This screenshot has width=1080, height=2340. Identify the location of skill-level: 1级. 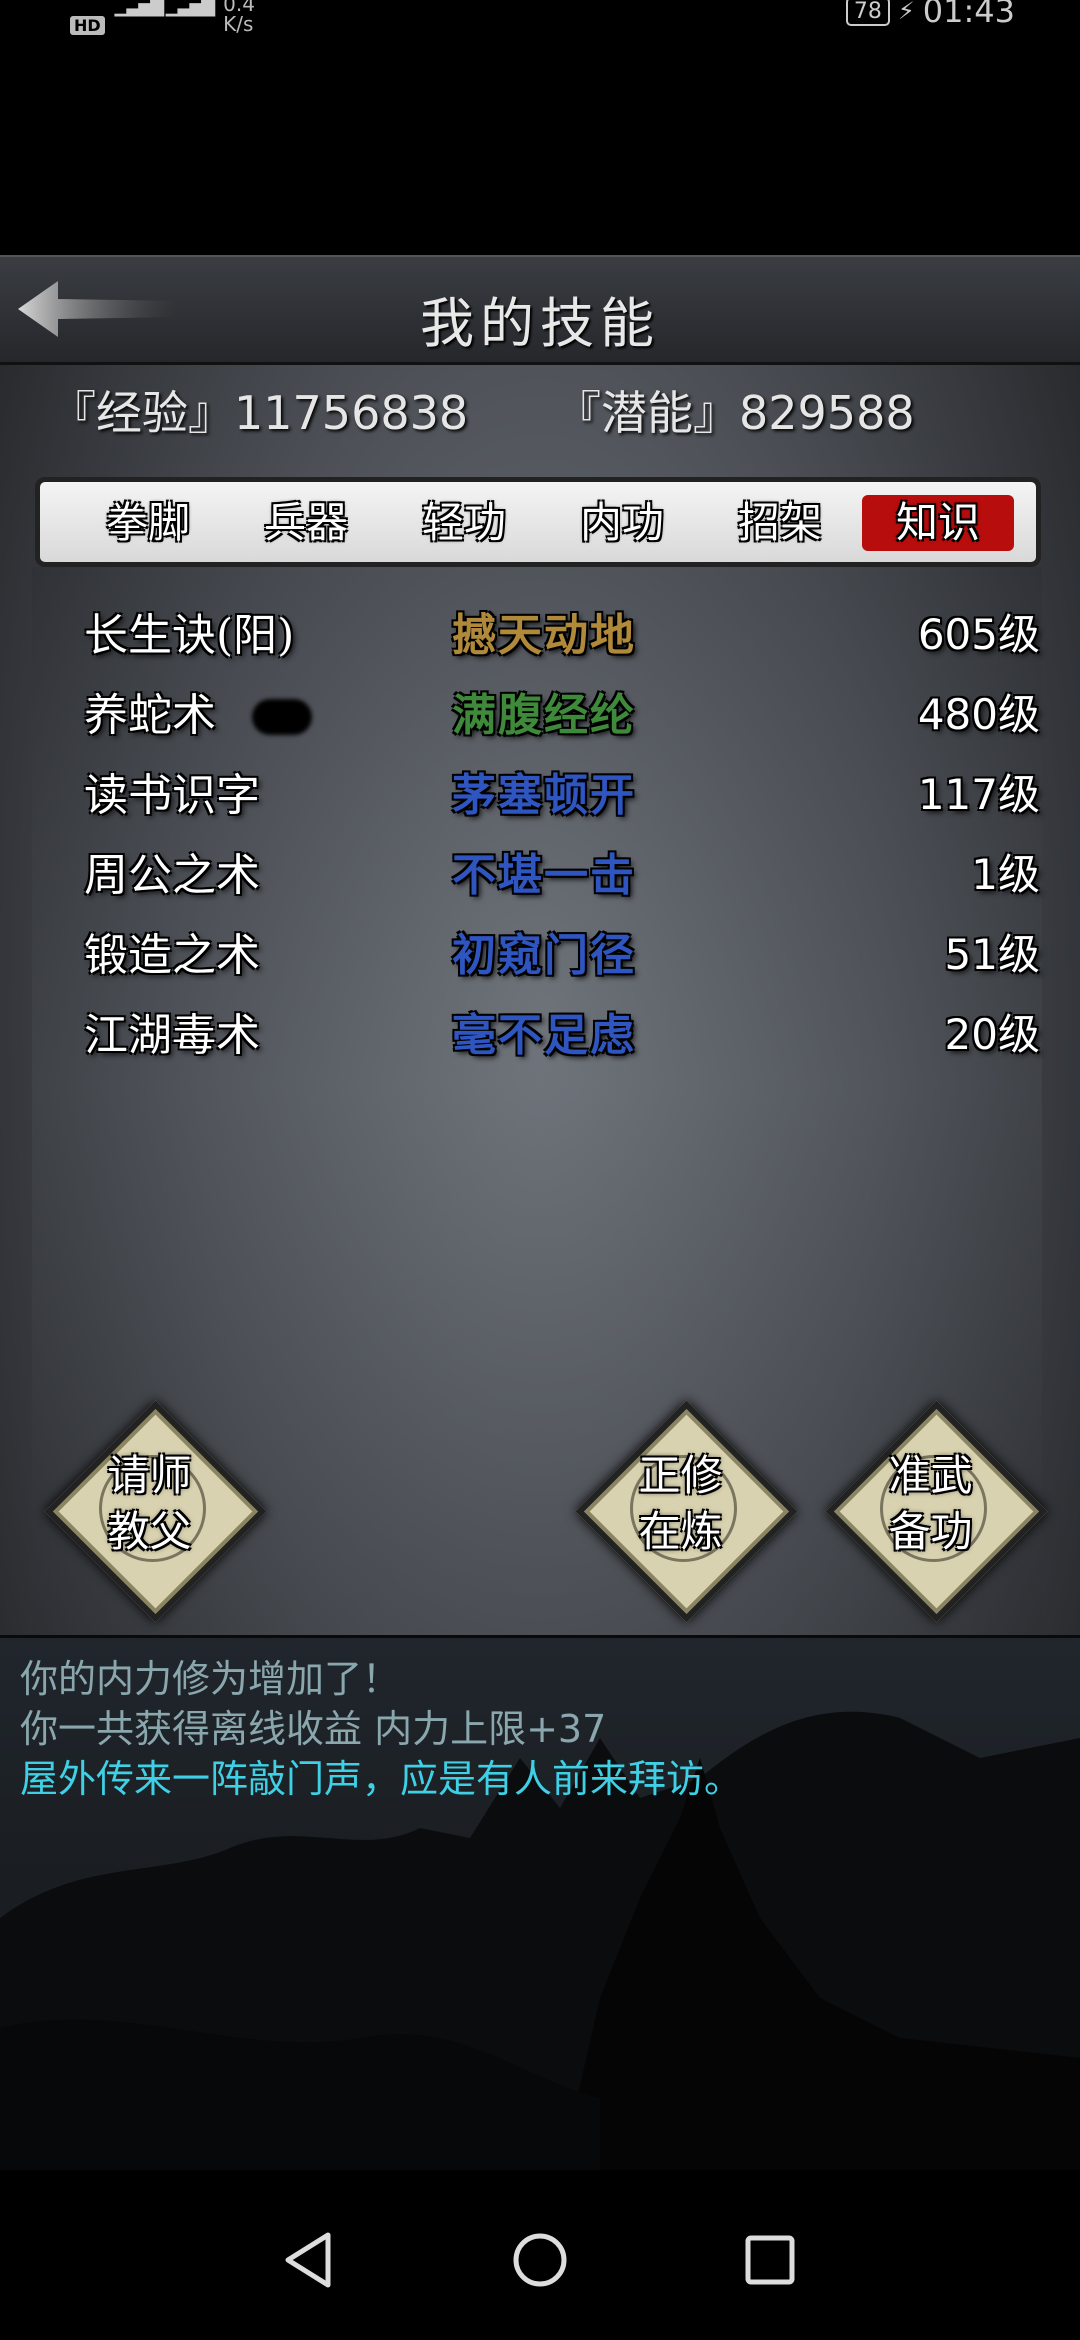
(1005, 874).